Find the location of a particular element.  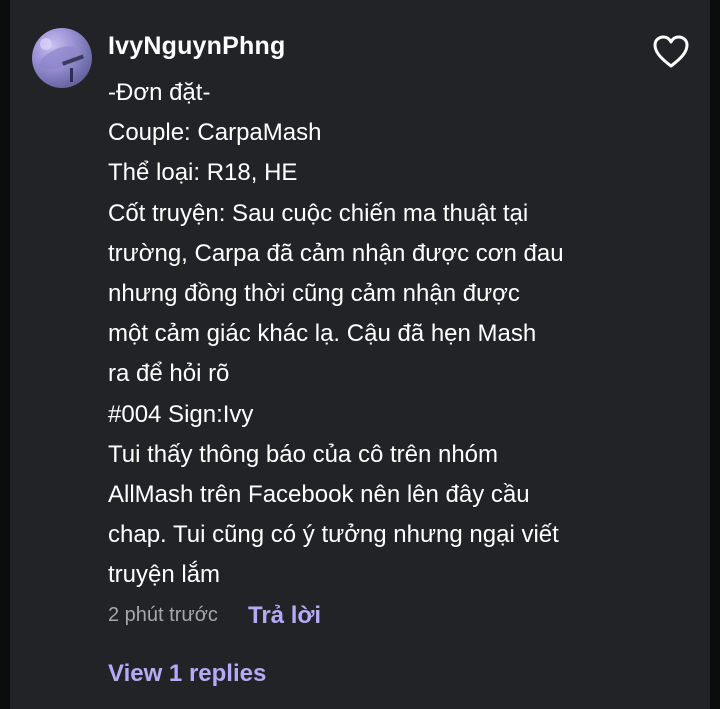

comment-line: Couple: CarpaMash is located at coordinates (215, 133).